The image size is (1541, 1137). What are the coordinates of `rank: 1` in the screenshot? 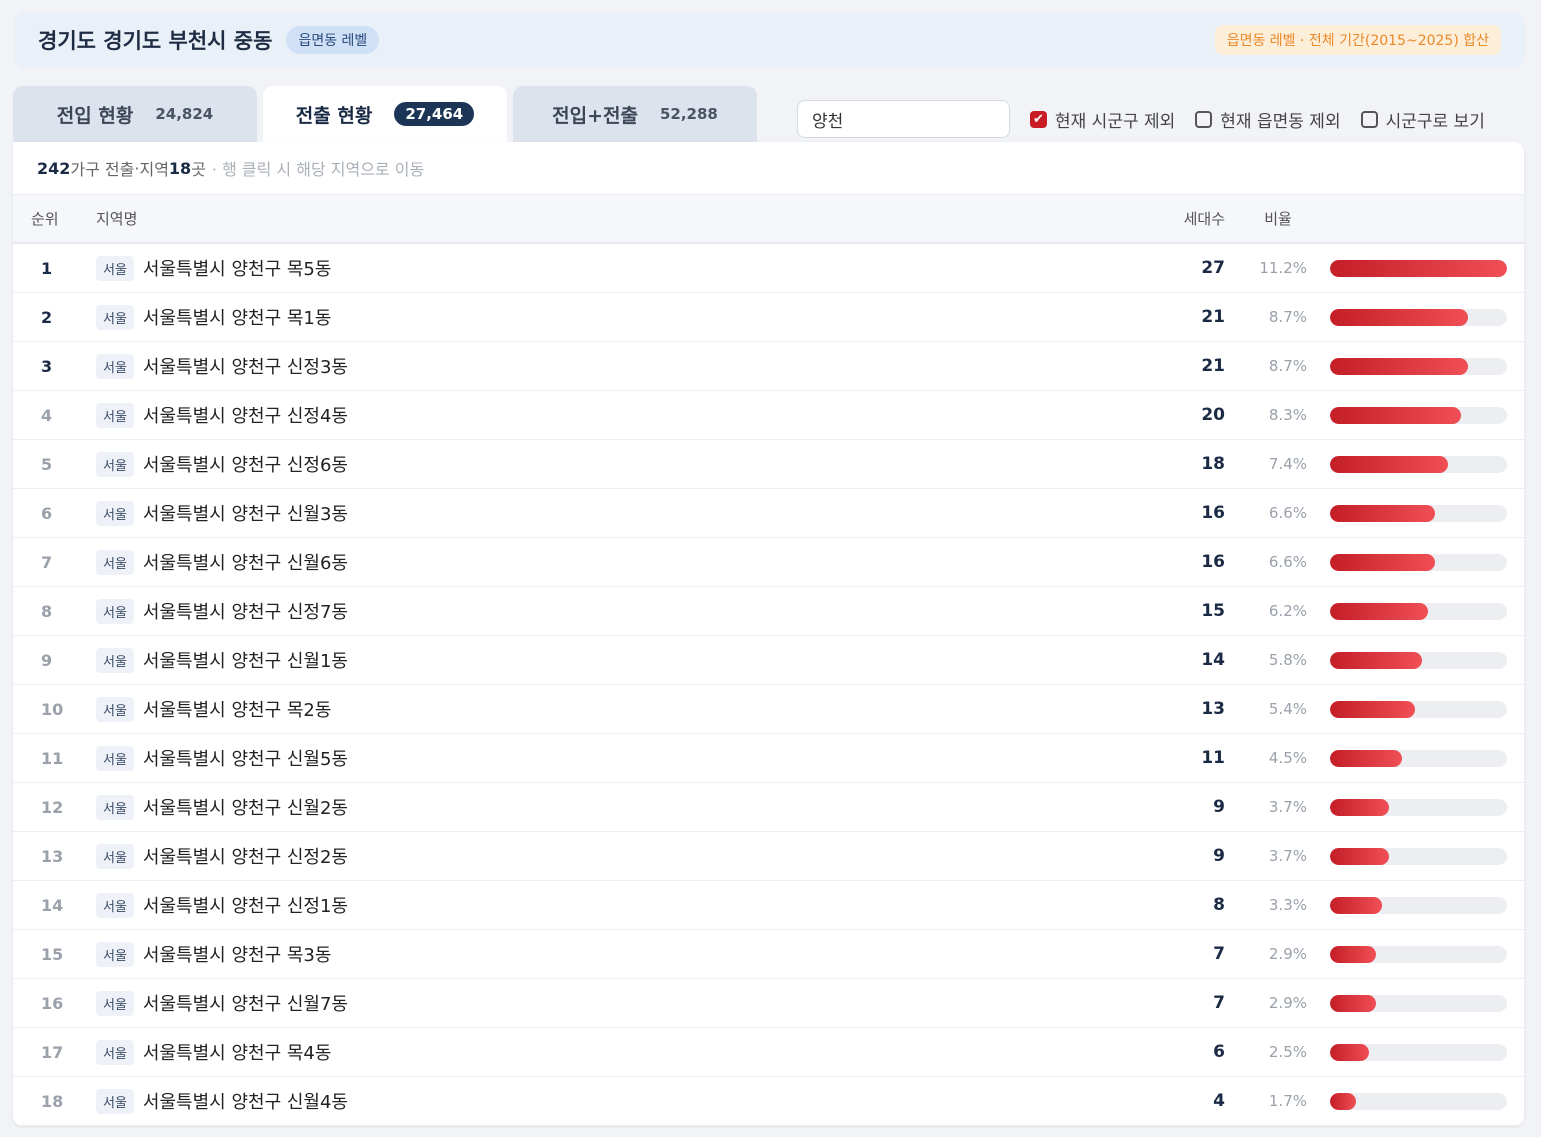 It's located at (47, 268).